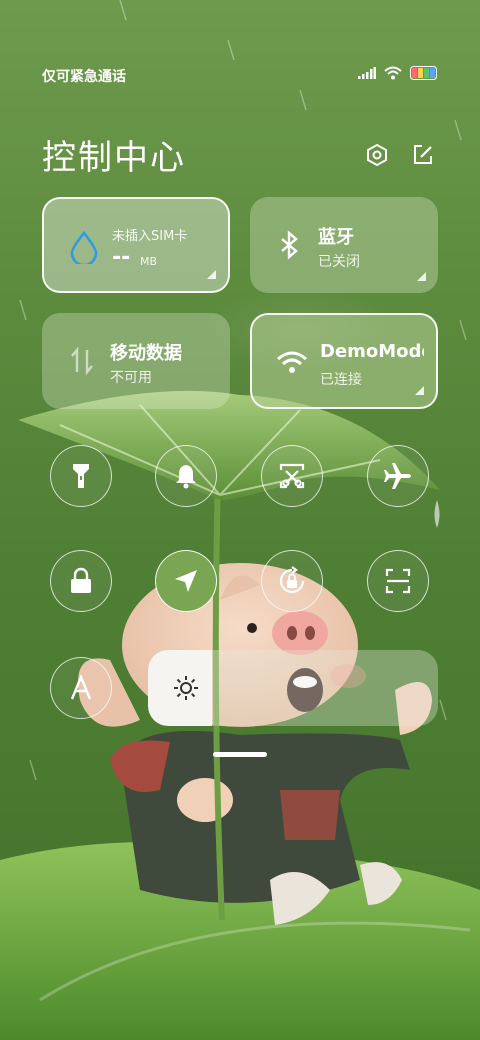 The height and width of the screenshot is (1040, 480). Describe the element at coordinates (240, 76) in the screenshot. I see `status-bar: 仅可紧急通话` at that location.